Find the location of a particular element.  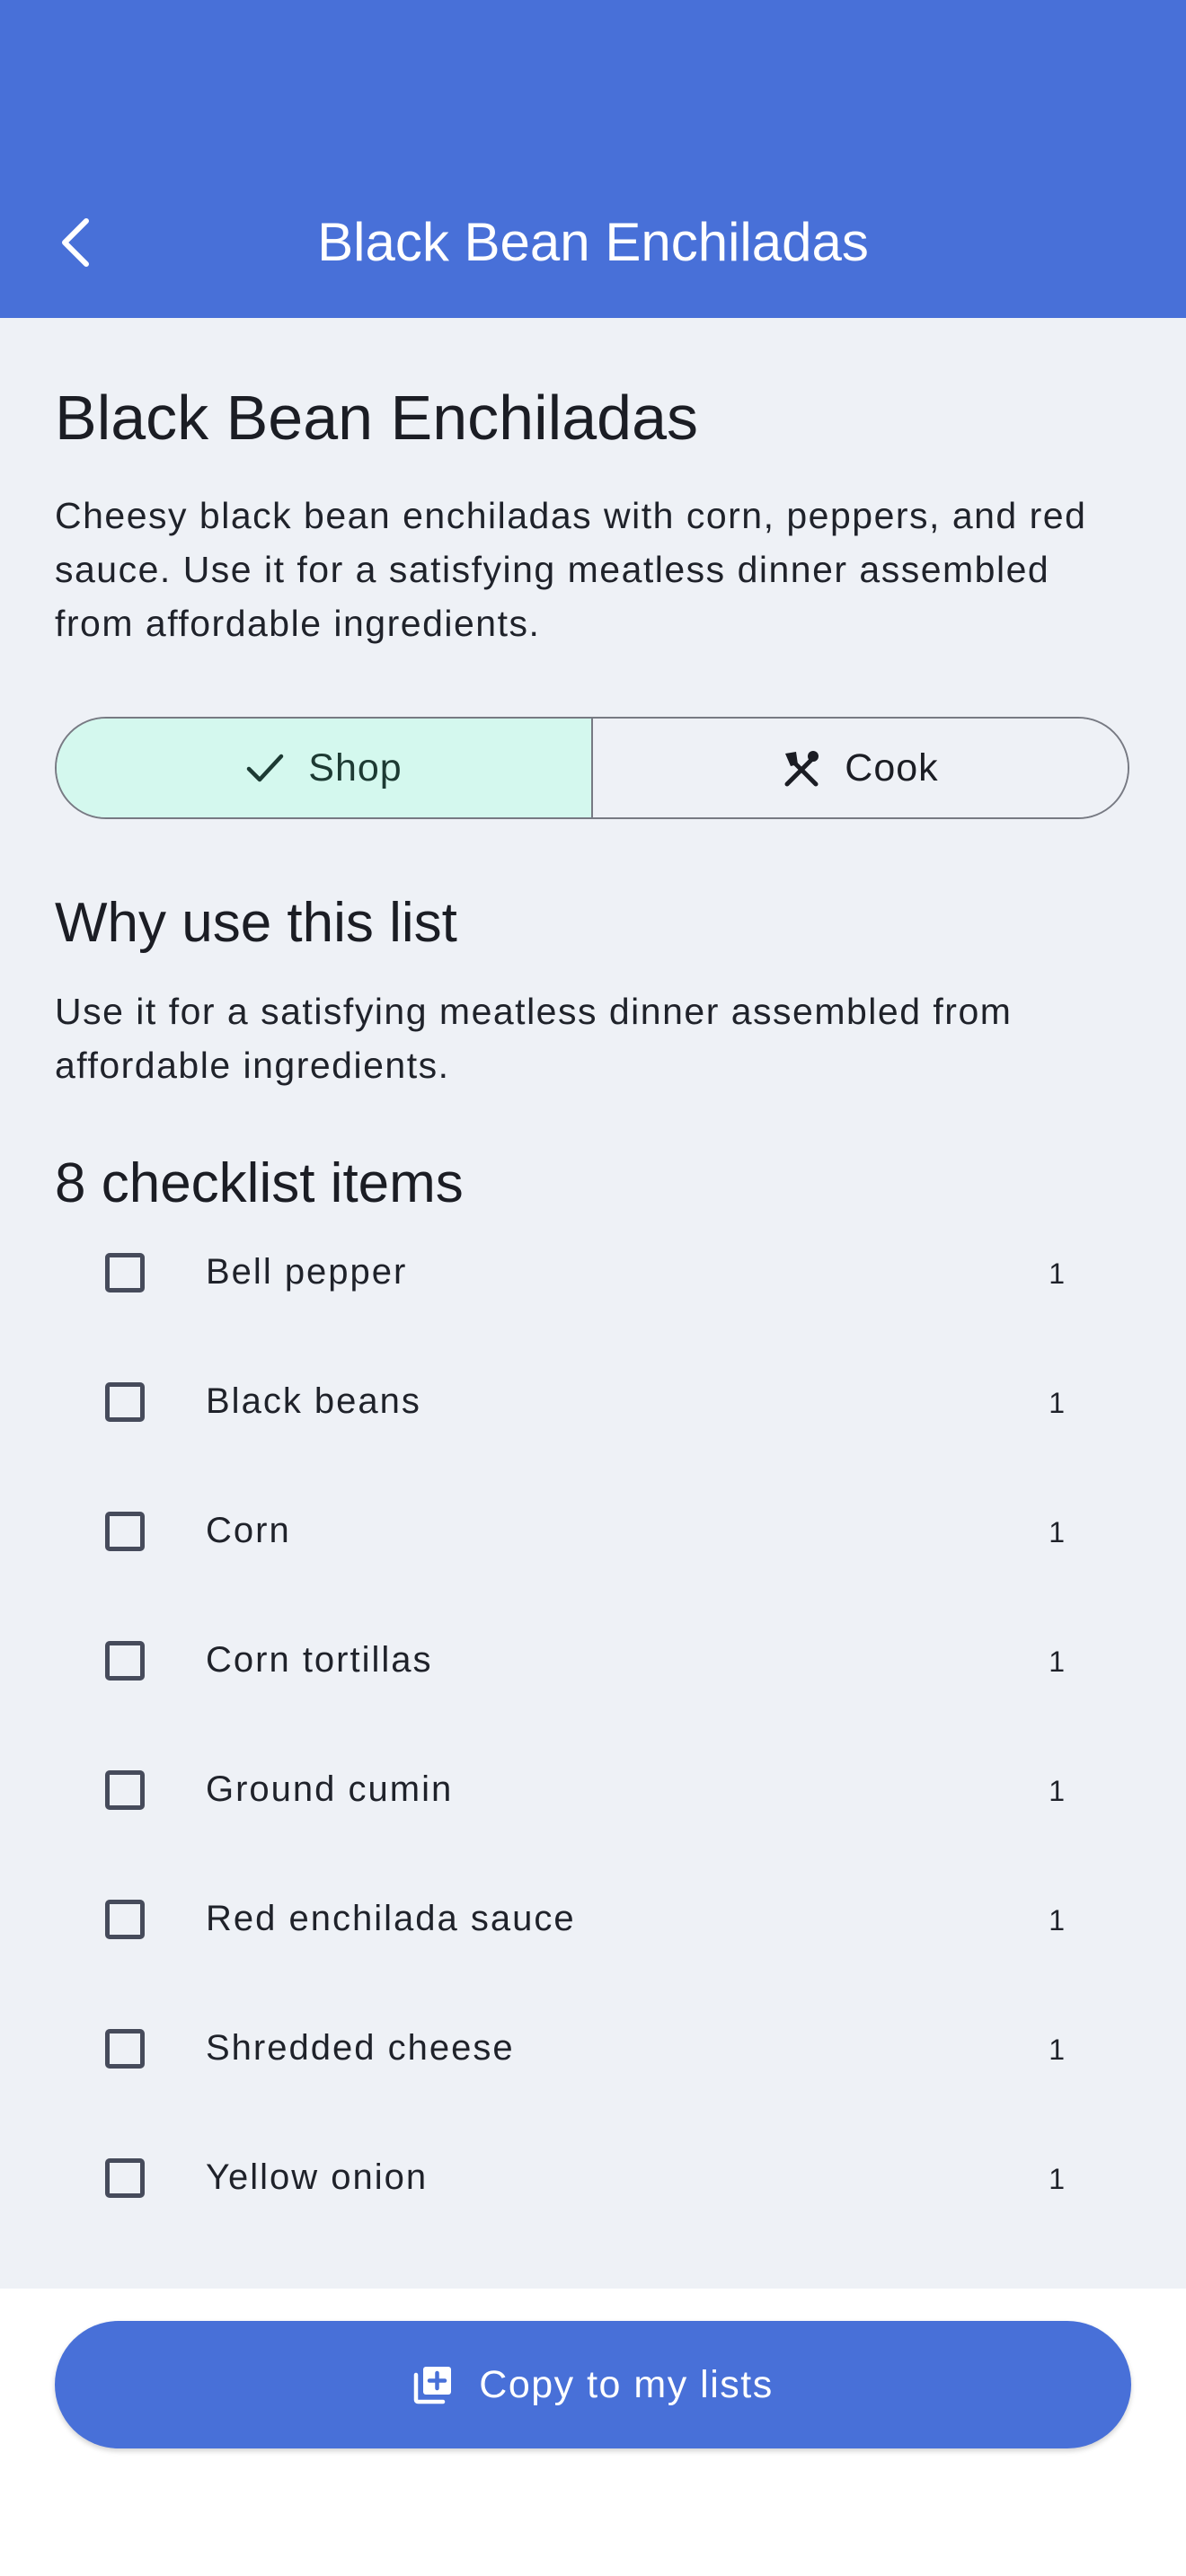

item-name: Corn is located at coordinates (248, 1530).